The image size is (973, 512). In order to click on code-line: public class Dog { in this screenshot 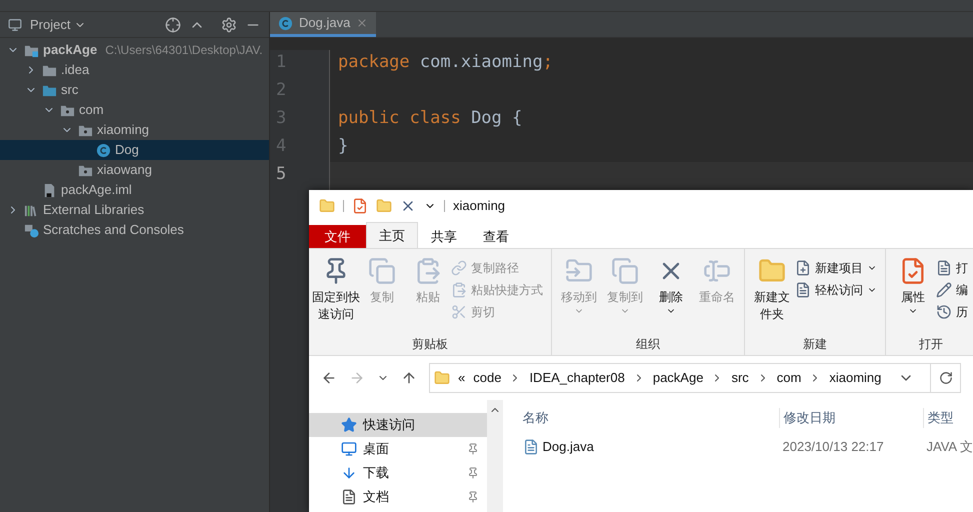, I will do `click(430, 118)`.